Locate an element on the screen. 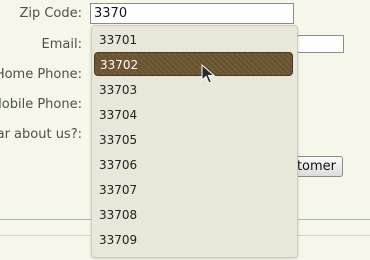 The image size is (370, 260). zip-code-label: Zip Code: is located at coordinates (50, 13).